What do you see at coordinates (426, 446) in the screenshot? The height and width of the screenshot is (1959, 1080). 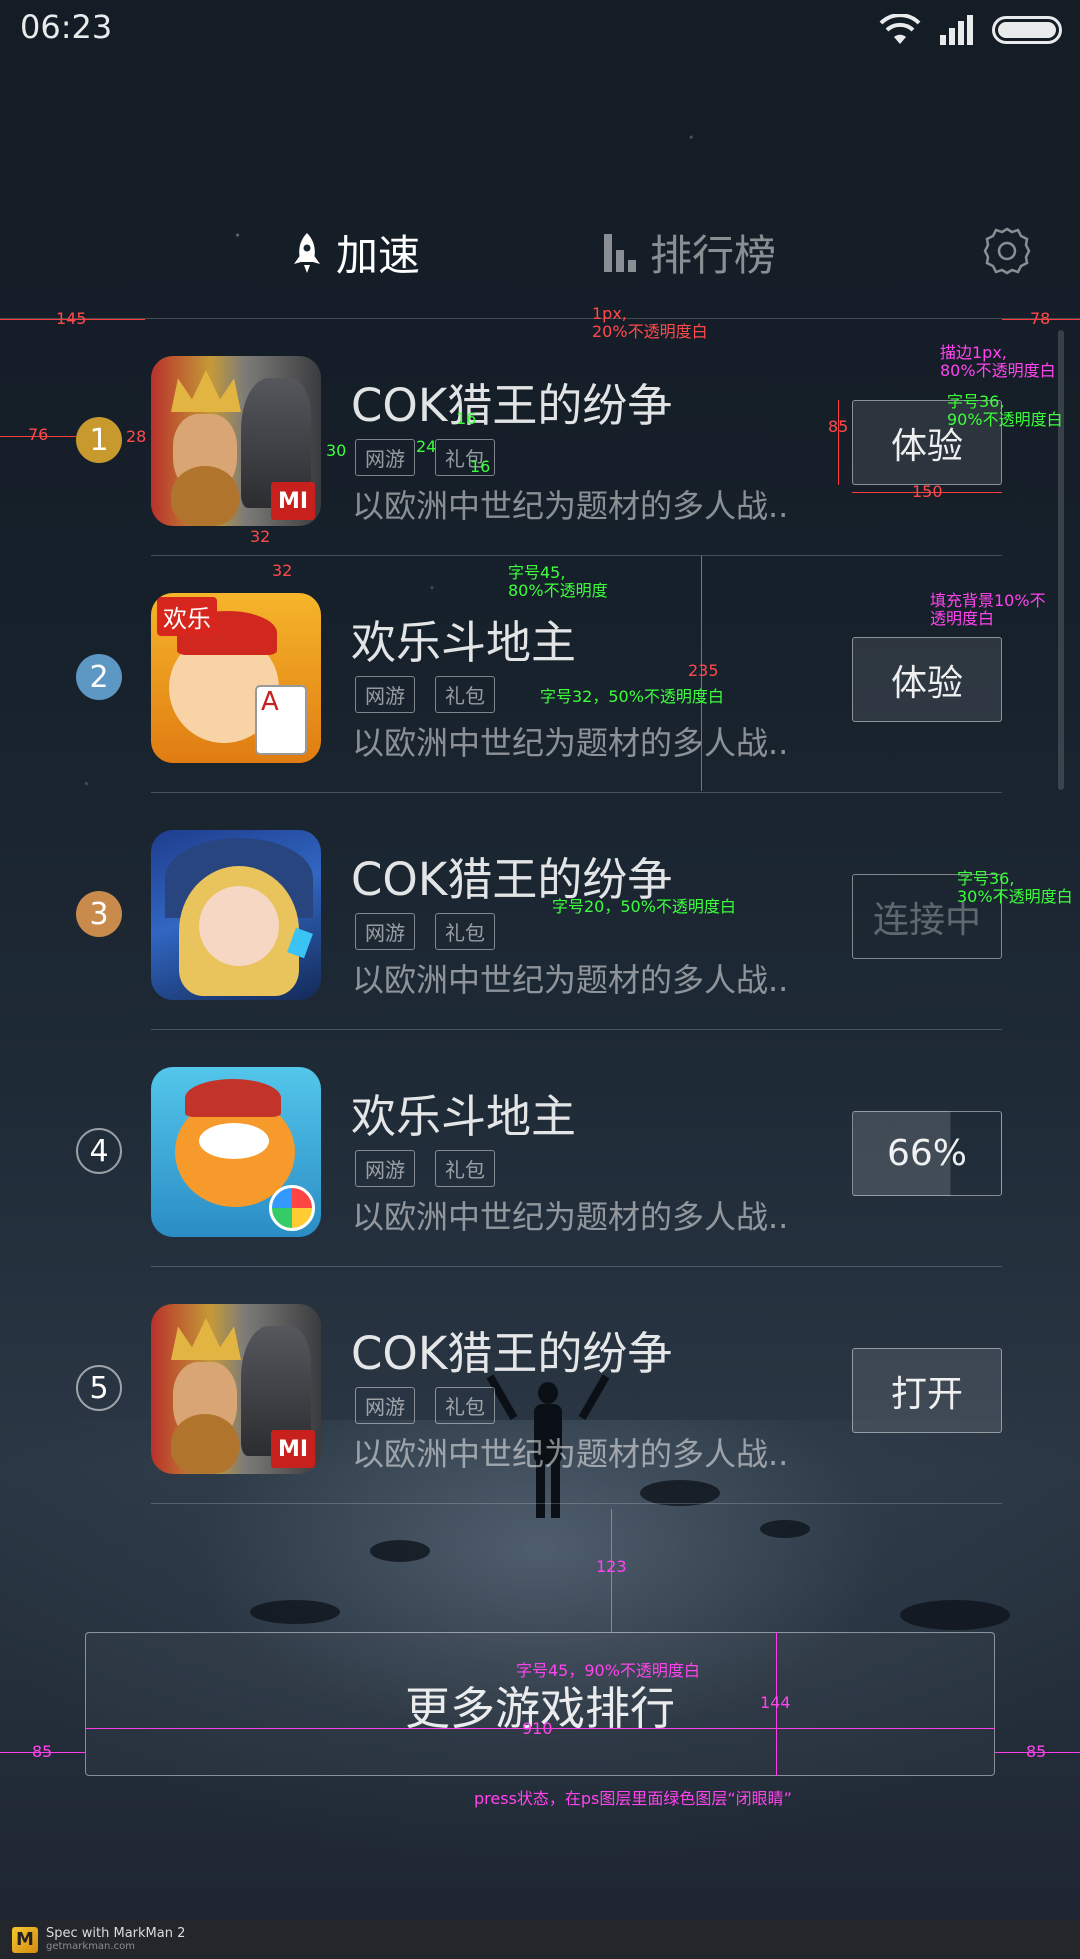 I see `measure-label: 24` at bounding box center [426, 446].